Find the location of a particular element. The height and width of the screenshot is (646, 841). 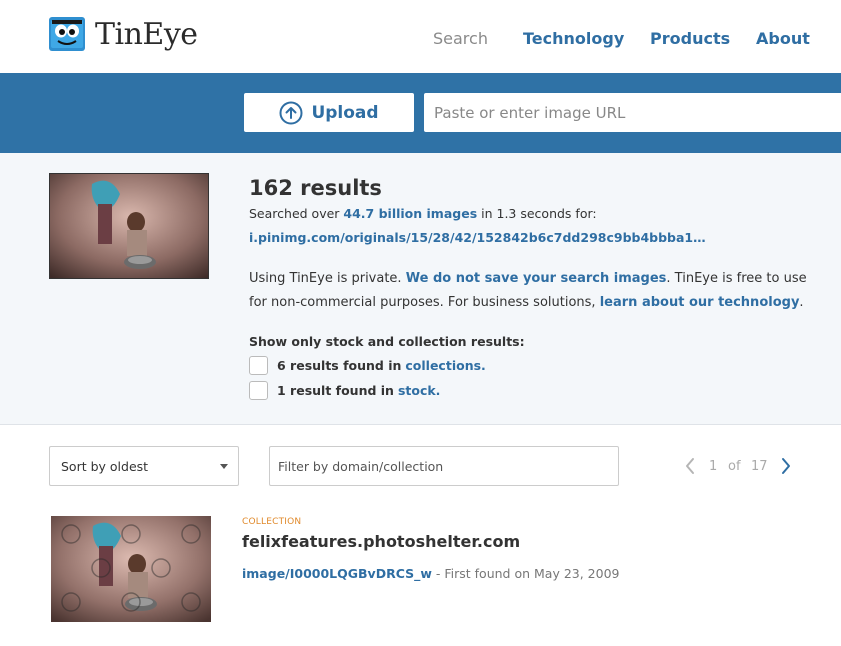

sort-dropdown: Sort by oldest is located at coordinates (144, 466).